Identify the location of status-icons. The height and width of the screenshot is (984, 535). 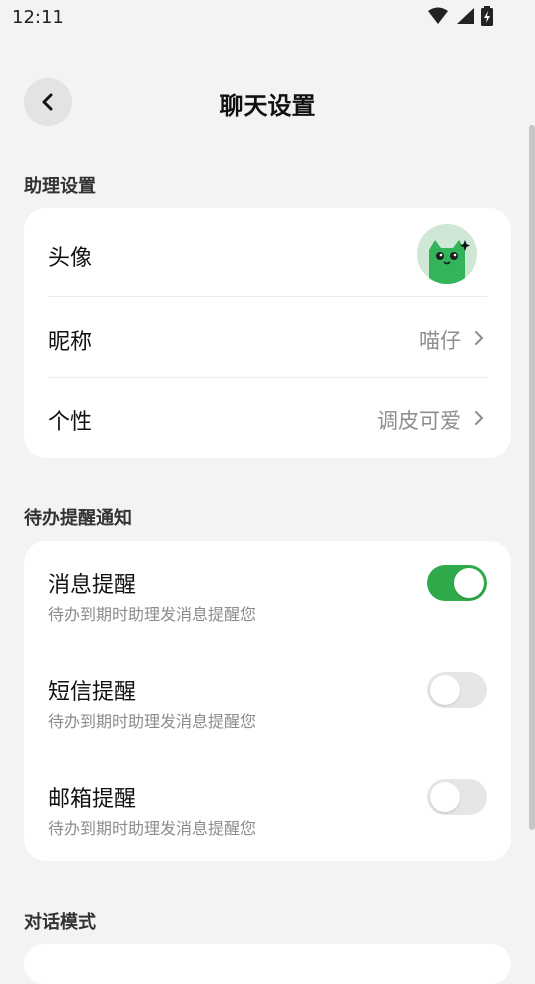
(460, 16).